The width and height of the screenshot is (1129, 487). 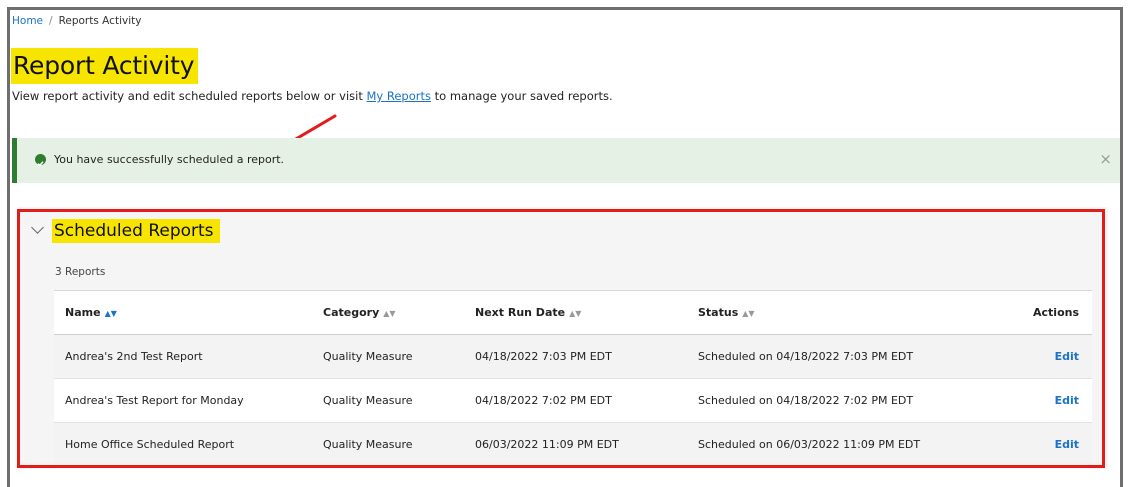 I want to click on column-header-category-label: Category, so click(x=351, y=312).